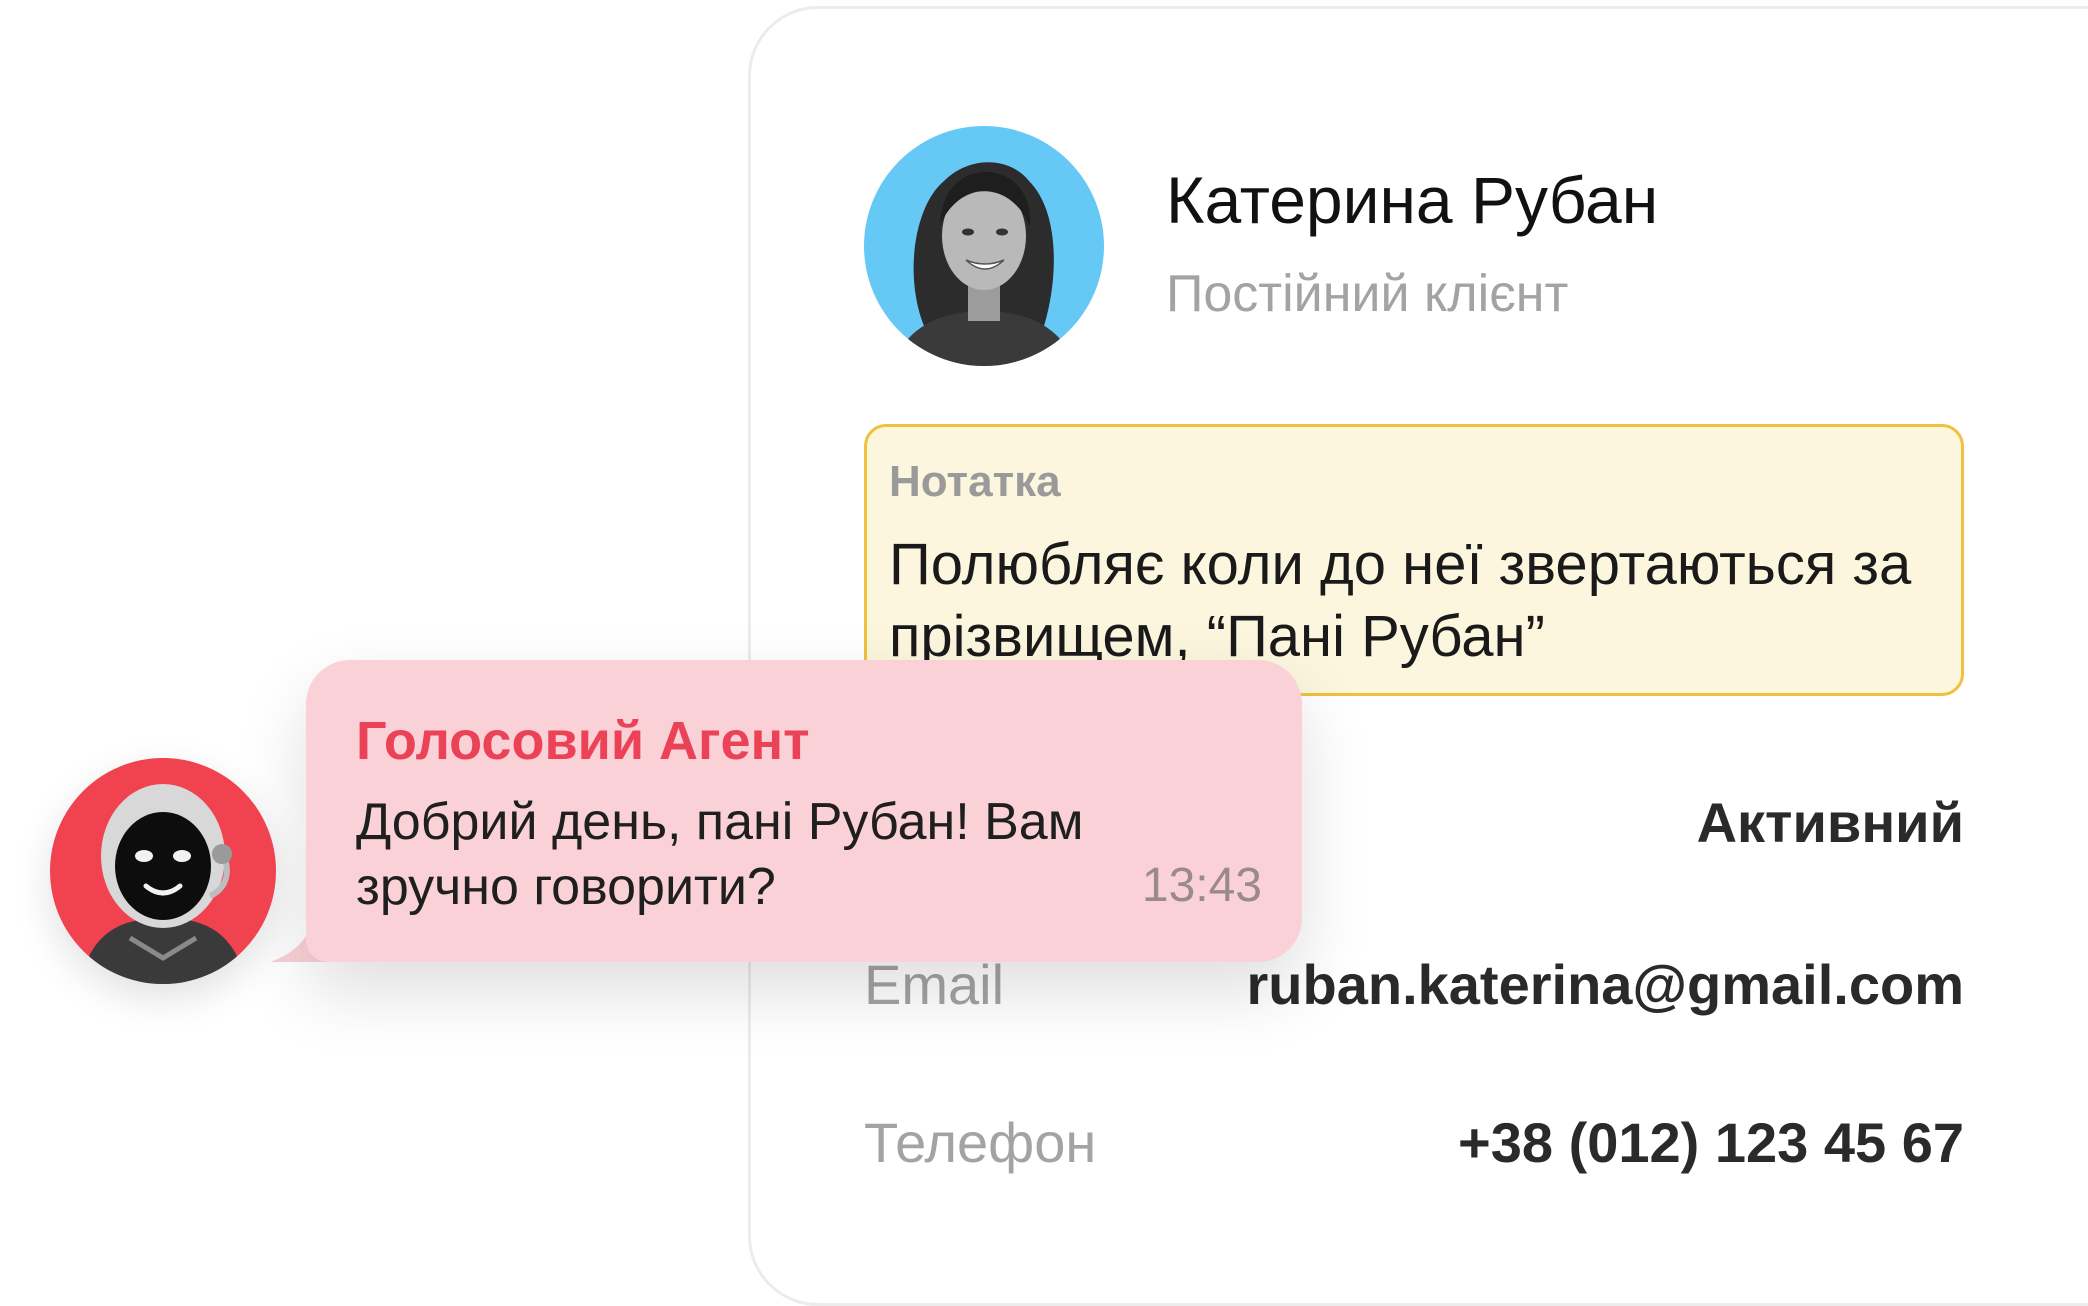  I want to click on chat-sender: Голосовий Агент, so click(583, 741).